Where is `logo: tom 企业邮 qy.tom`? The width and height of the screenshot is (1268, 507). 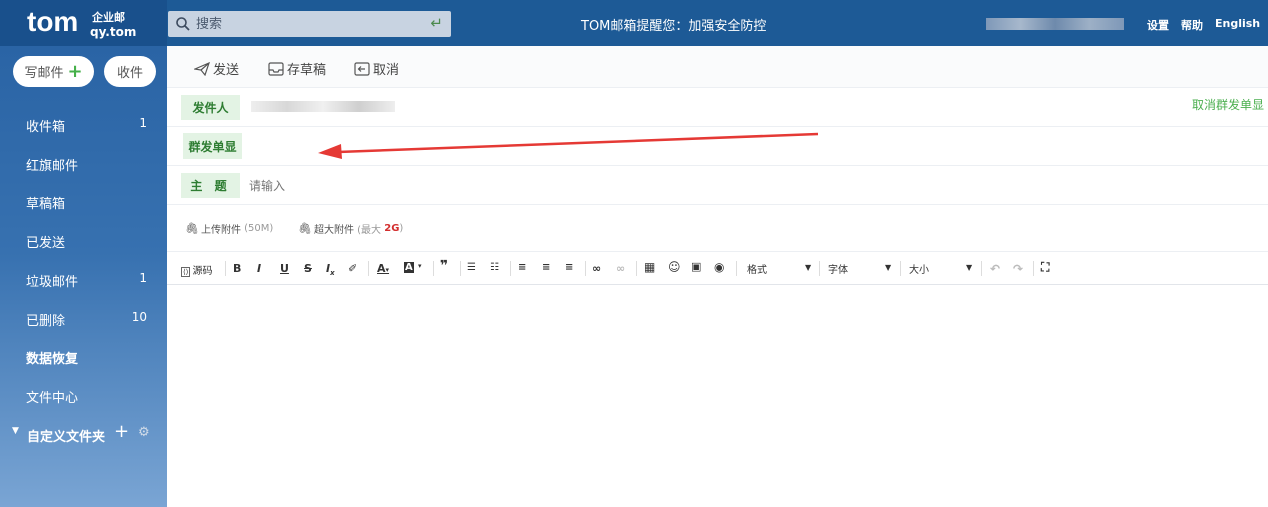
logo: tom 企业邮 qy.tom is located at coordinates (83, 23).